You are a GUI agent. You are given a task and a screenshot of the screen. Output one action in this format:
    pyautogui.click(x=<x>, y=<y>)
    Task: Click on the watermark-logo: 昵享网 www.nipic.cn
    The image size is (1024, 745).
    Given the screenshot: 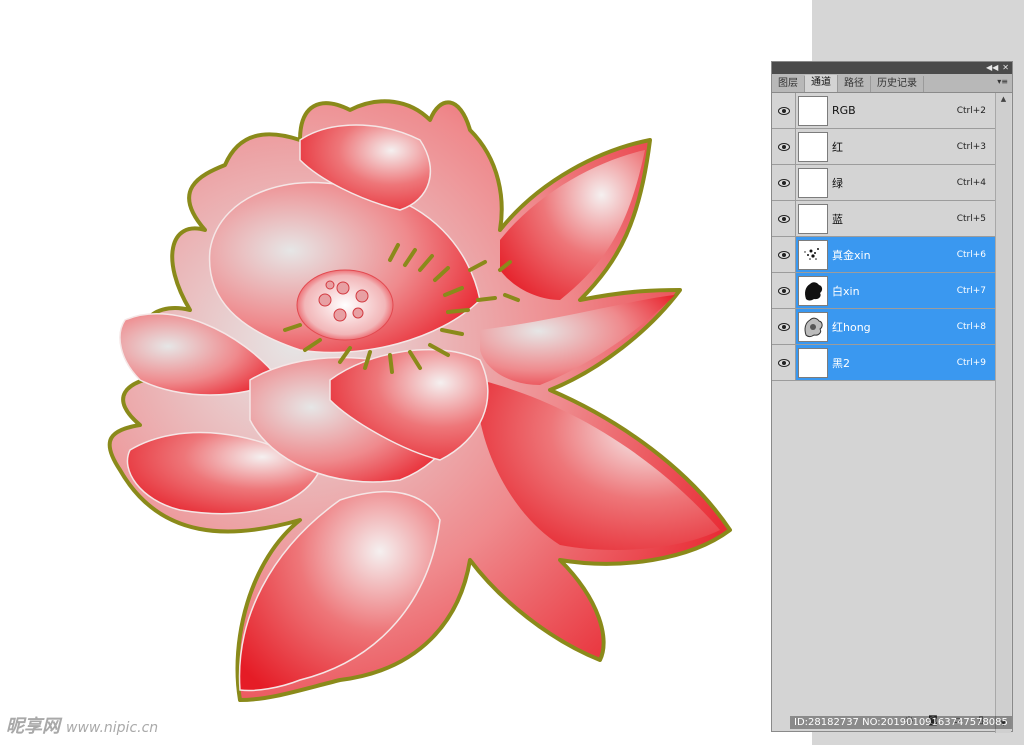 What is the action you would take?
    pyautogui.click(x=82, y=725)
    